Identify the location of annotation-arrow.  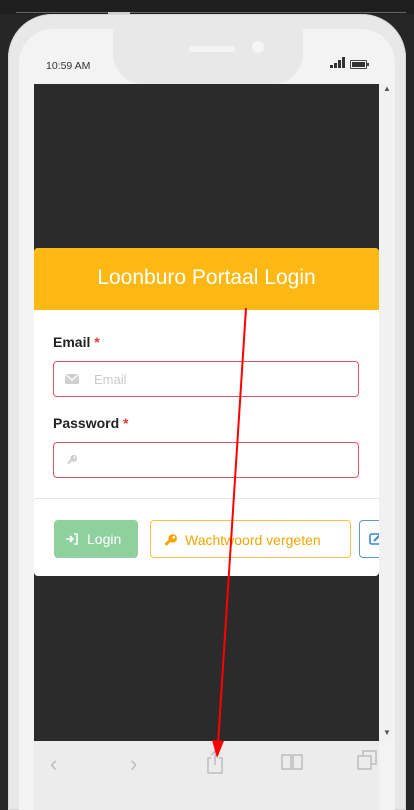
(229, 532).